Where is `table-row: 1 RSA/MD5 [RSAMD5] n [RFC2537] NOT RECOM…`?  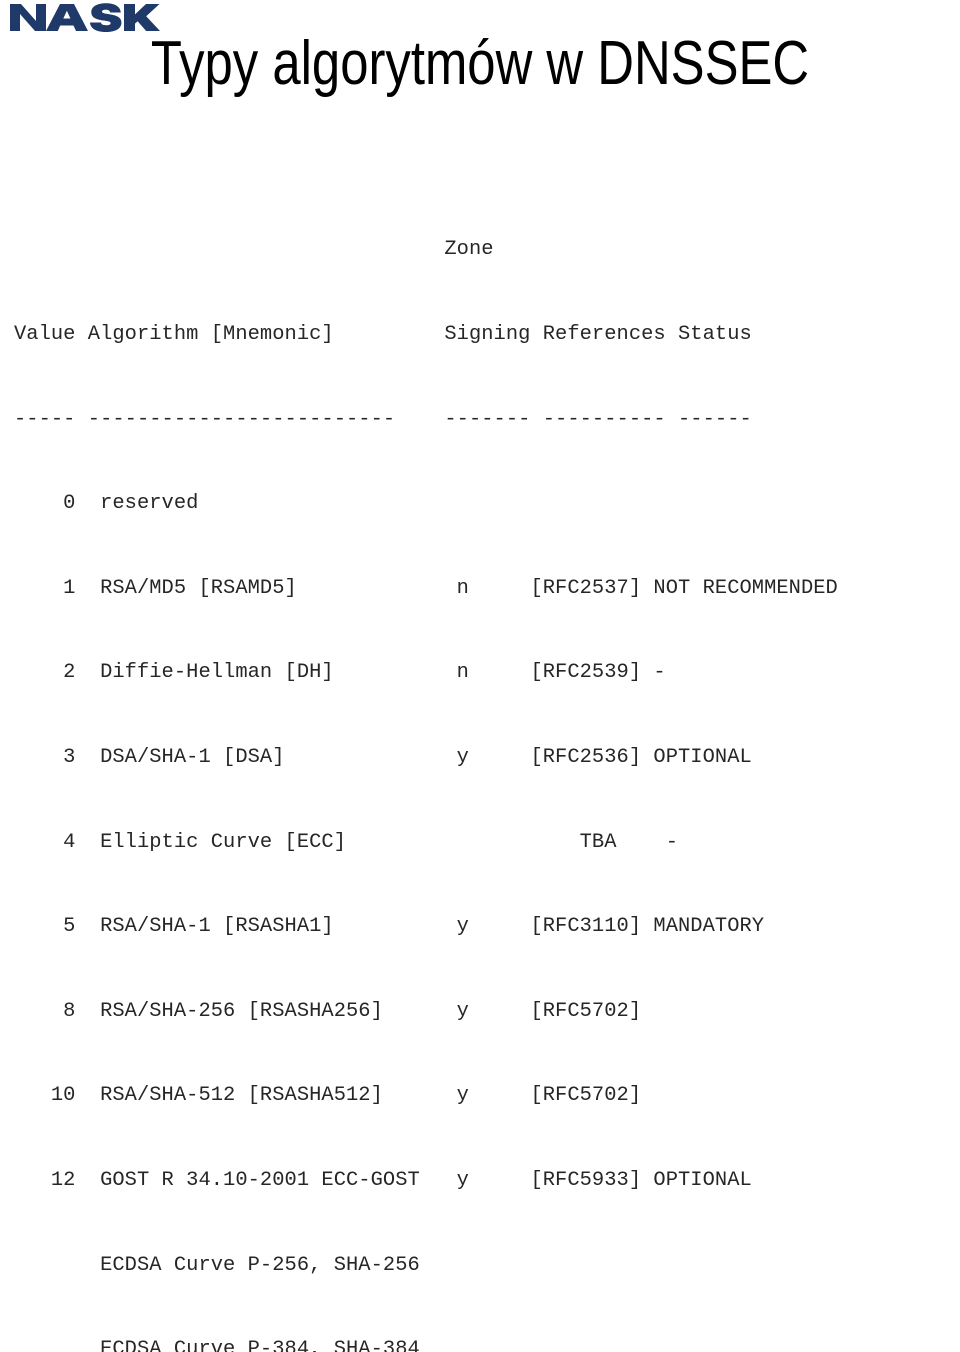 table-row: 1 RSA/MD5 [RSAMD5] n [RFC2537] NOT RECOM… is located at coordinates (426, 588).